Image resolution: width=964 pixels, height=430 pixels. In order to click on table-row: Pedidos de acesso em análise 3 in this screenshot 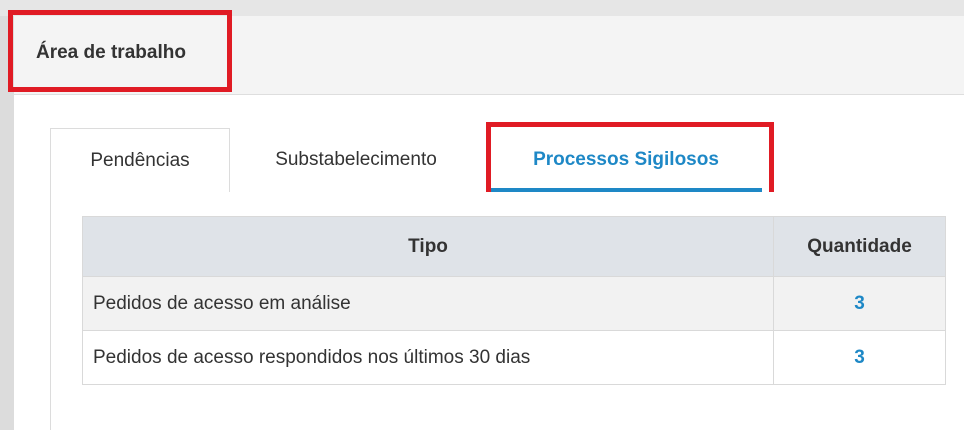, I will do `click(513, 303)`.